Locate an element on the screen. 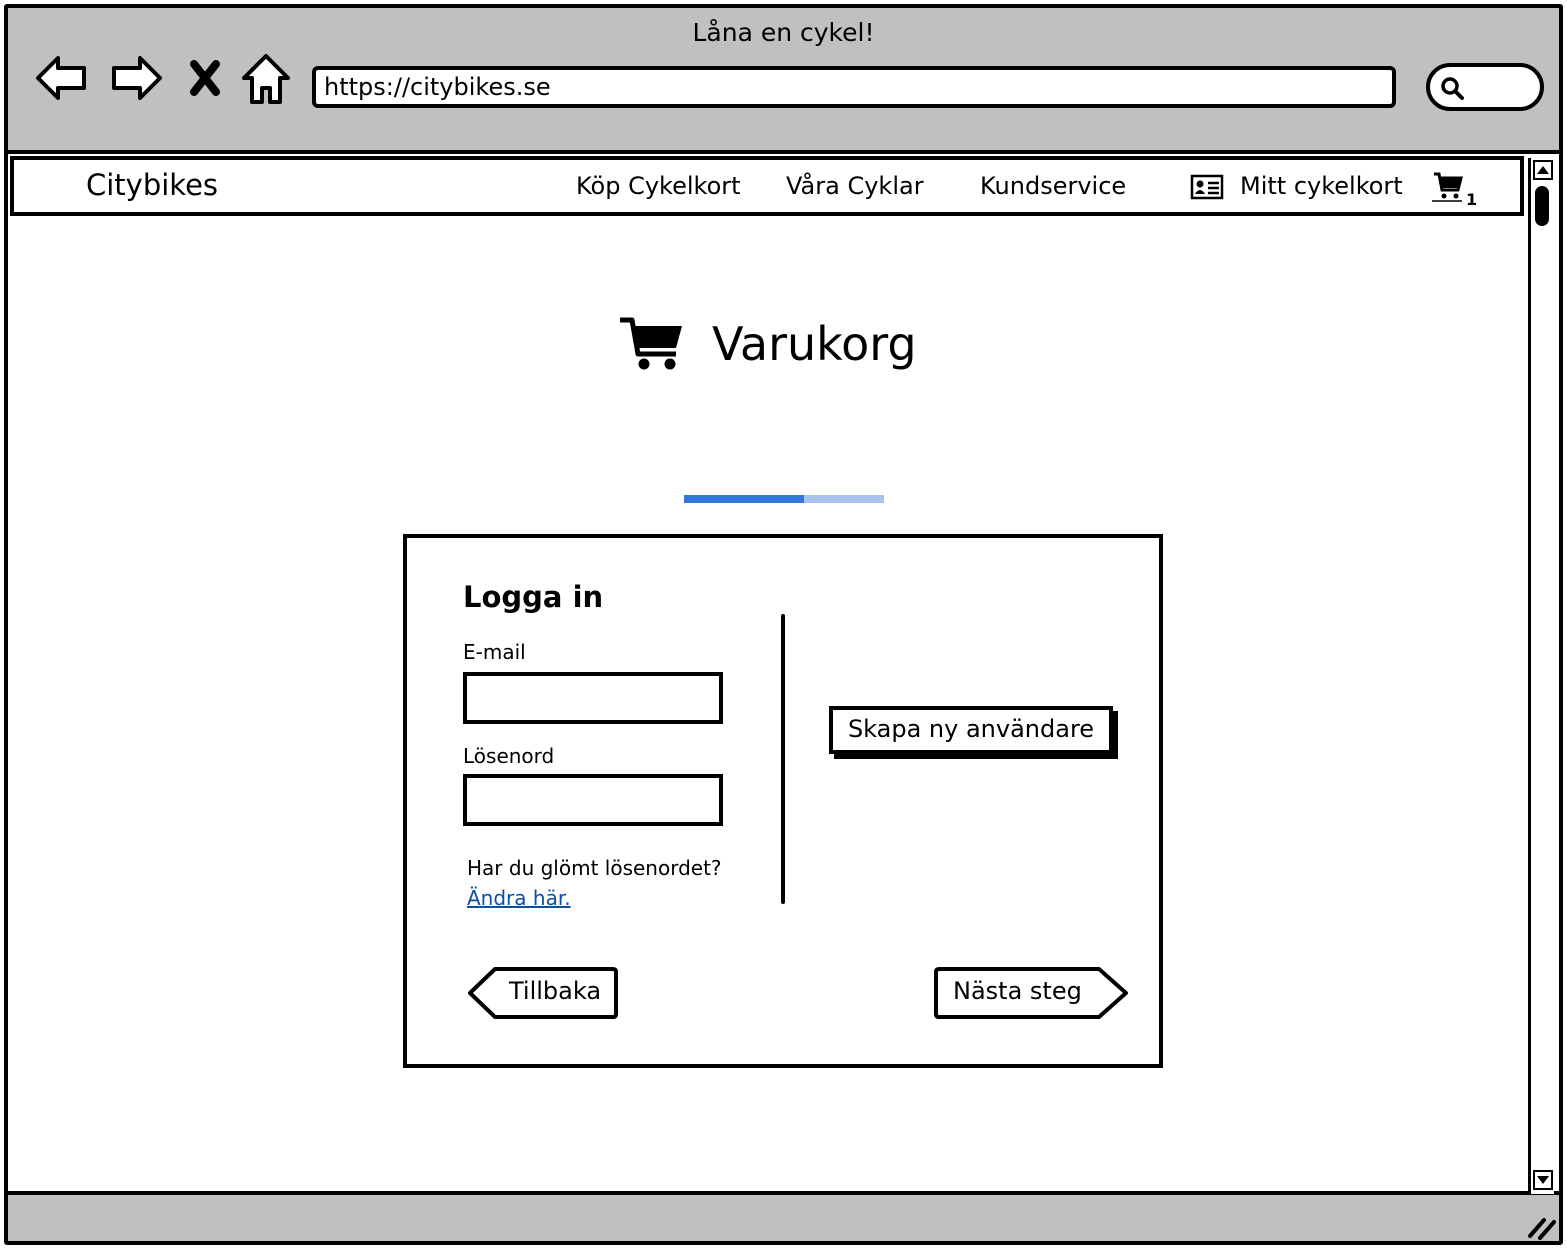 The image size is (1567, 1249). resize-grip-icon is located at coordinates (1541, 1227).